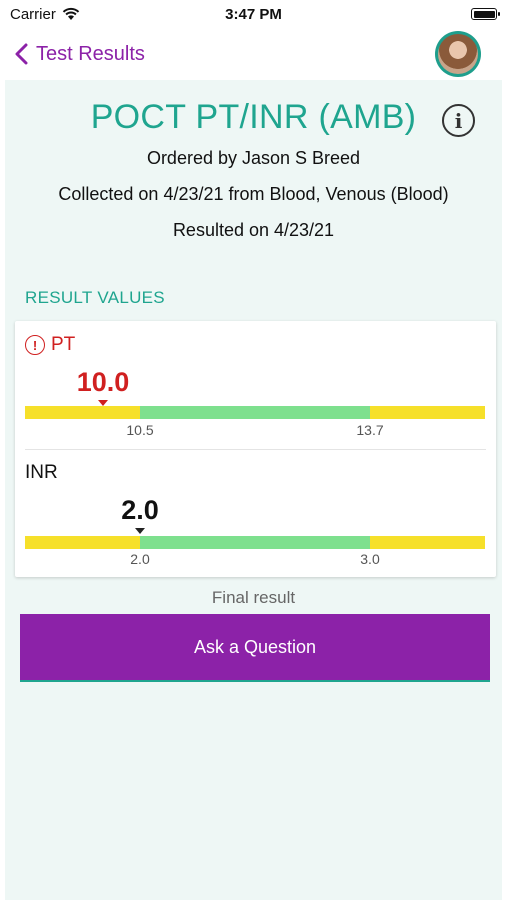 This screenshot has width=507, height=900. Describe the element at coordinates (50, 345) in the screenshot. I see `result-name-pt: ! PT` at that location.